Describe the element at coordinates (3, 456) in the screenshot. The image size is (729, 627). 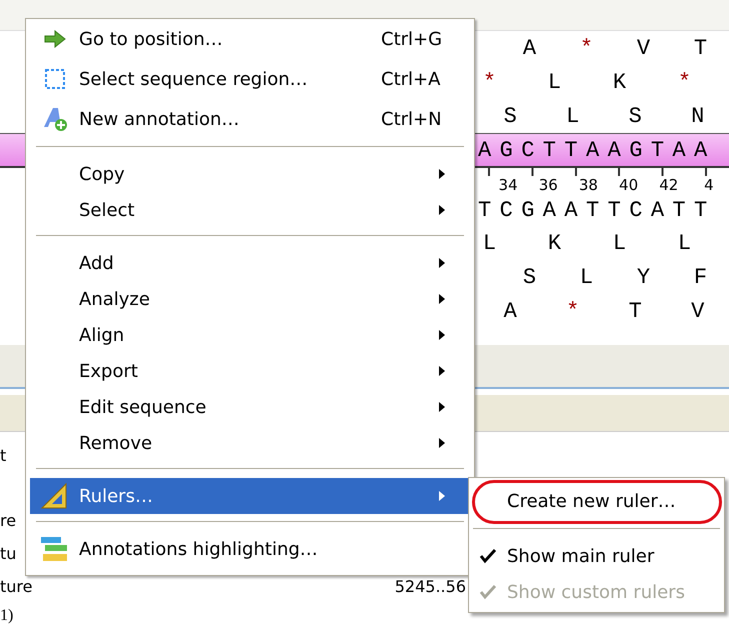
I see `annotation-name: t` at that location.